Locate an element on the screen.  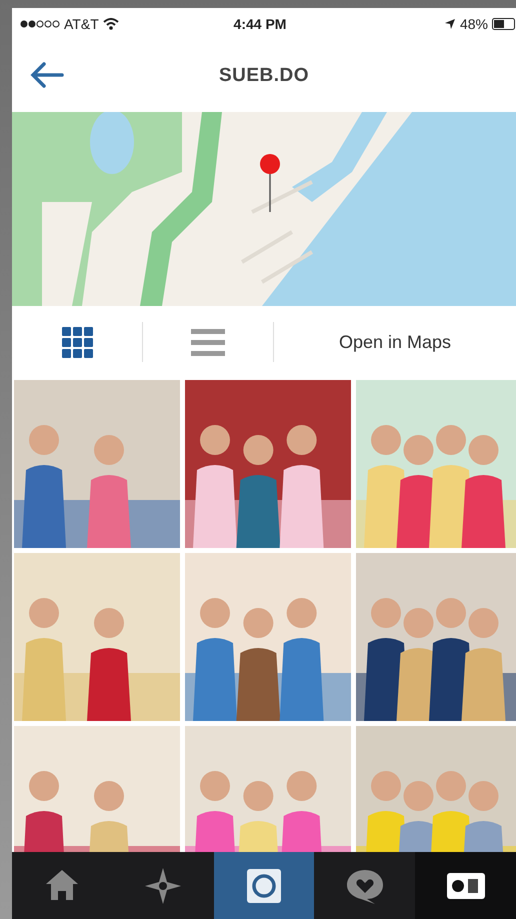
page-title: SUEB.DO is located at coordinates (264, 76).